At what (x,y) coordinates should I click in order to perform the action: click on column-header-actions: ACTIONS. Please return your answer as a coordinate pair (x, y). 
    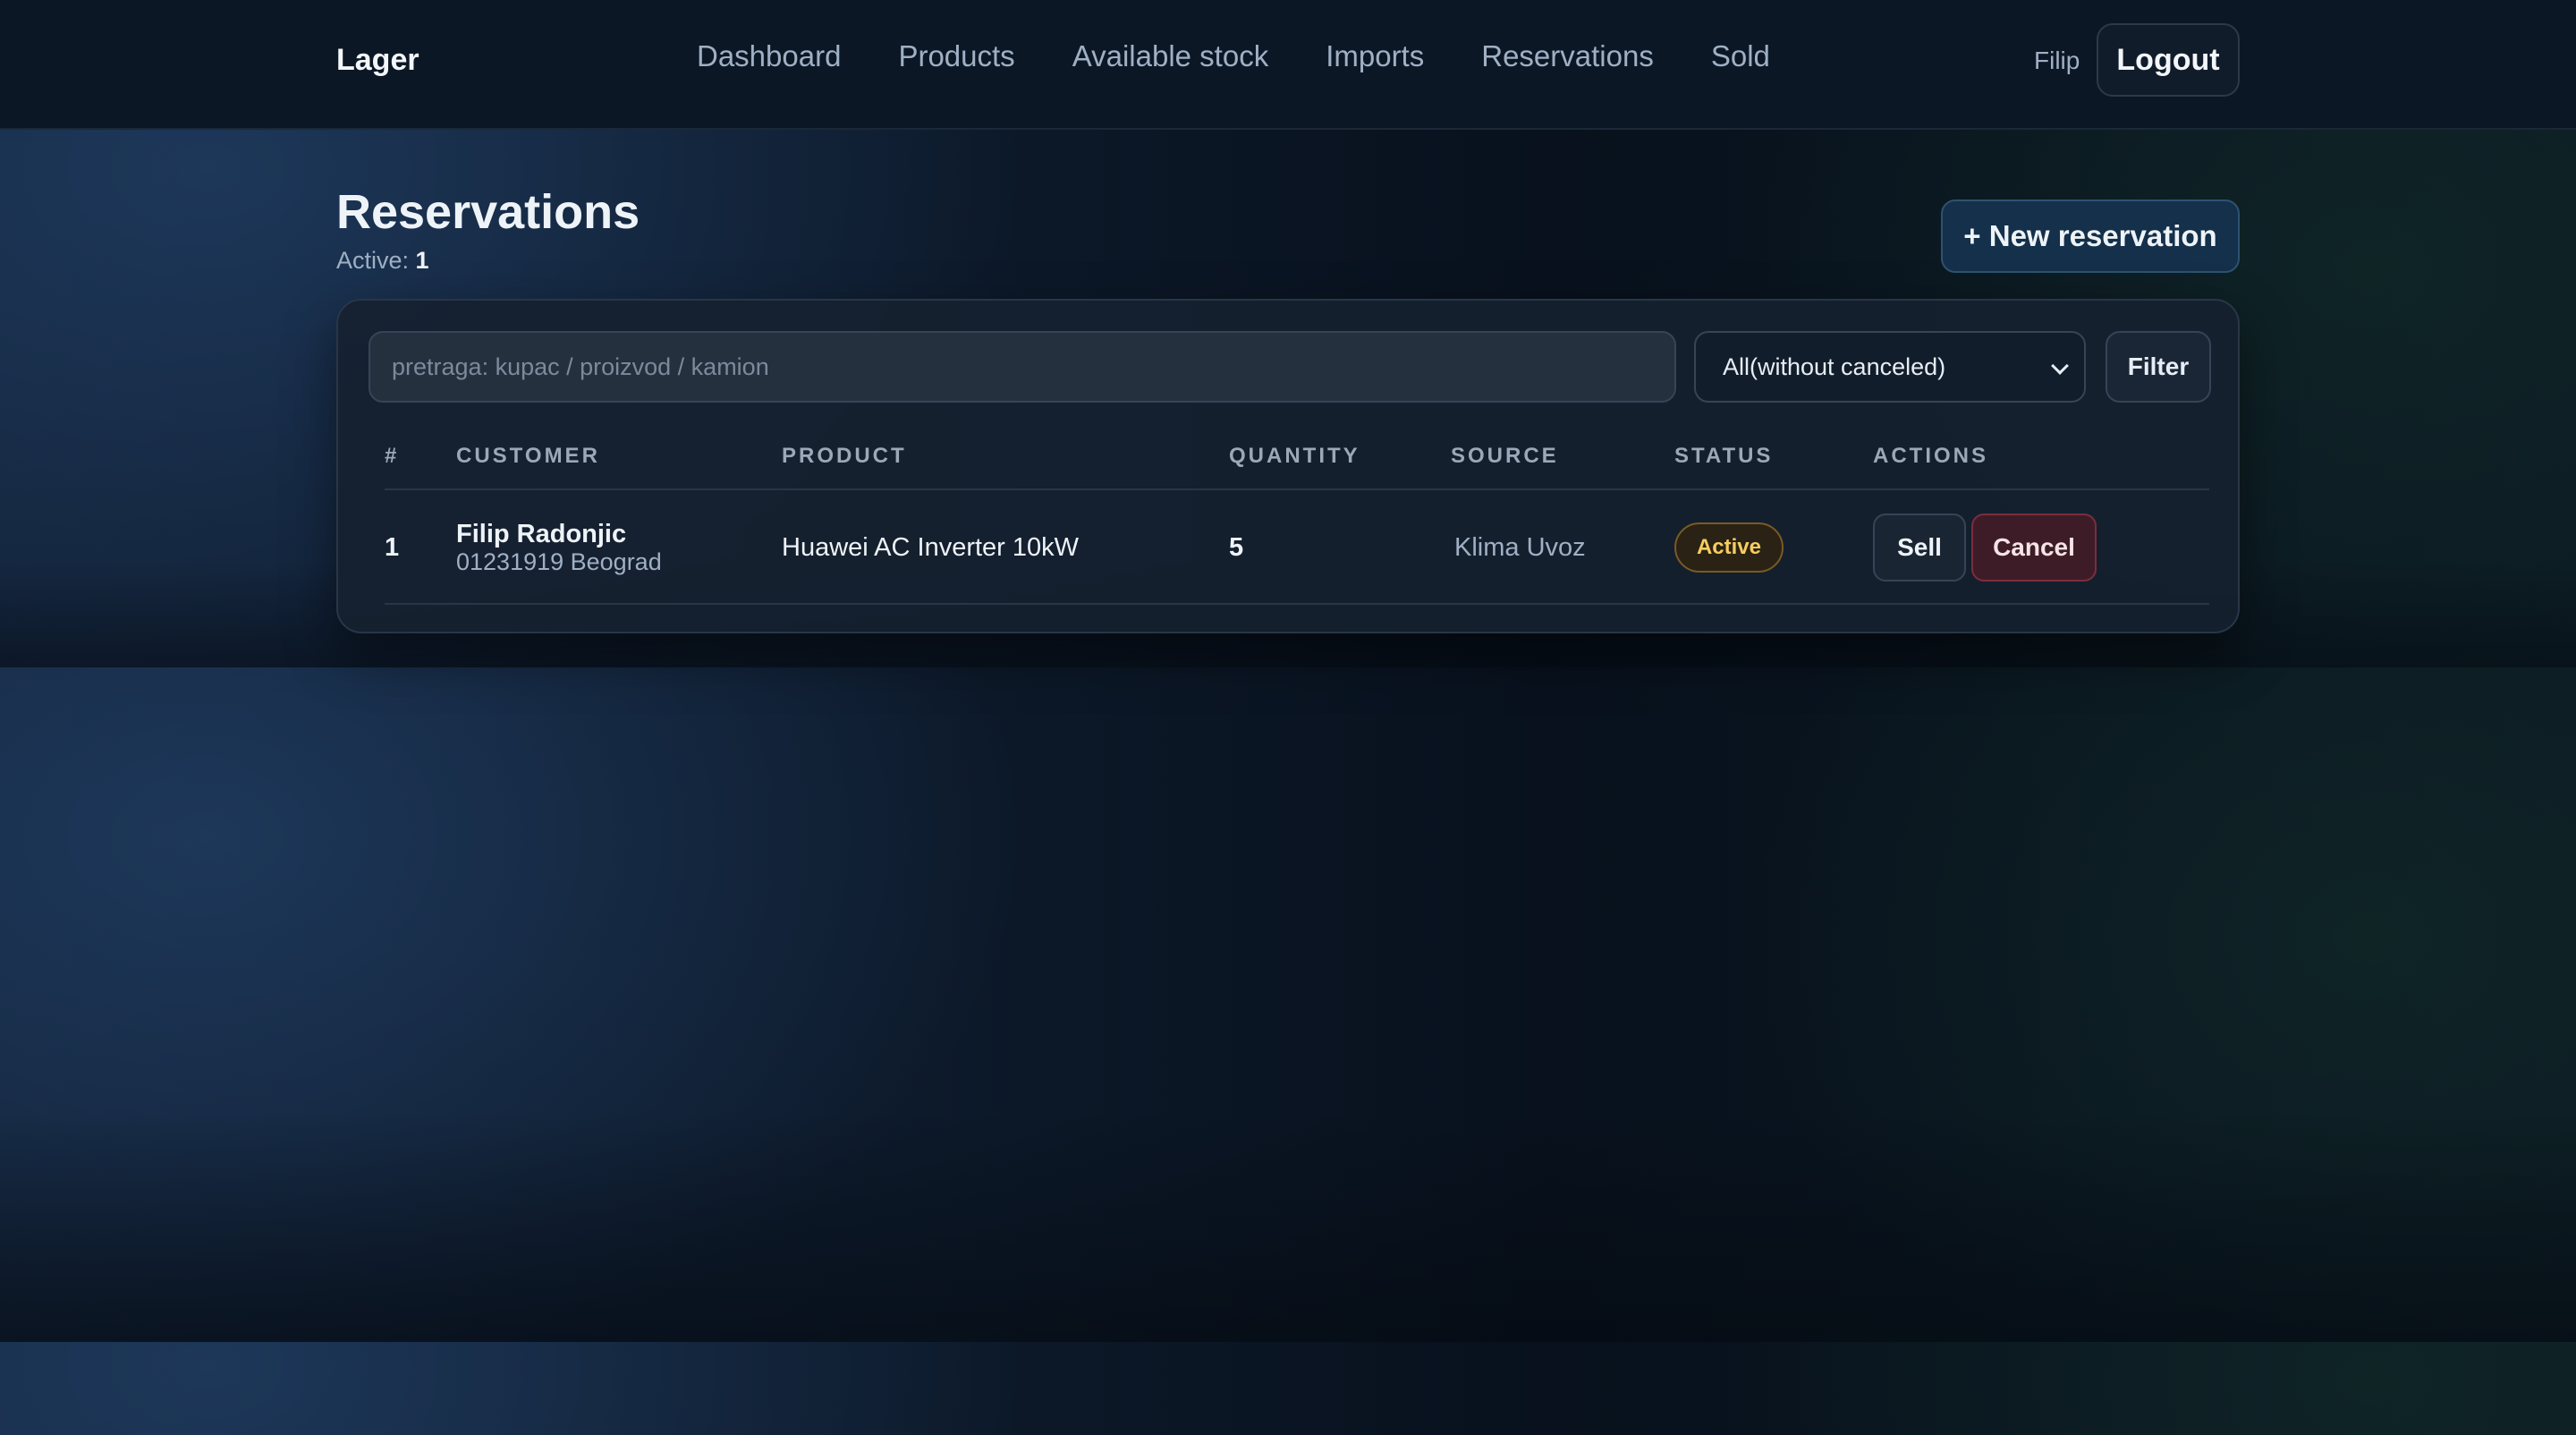
    Looking at the image, I should click on (1930, 456).